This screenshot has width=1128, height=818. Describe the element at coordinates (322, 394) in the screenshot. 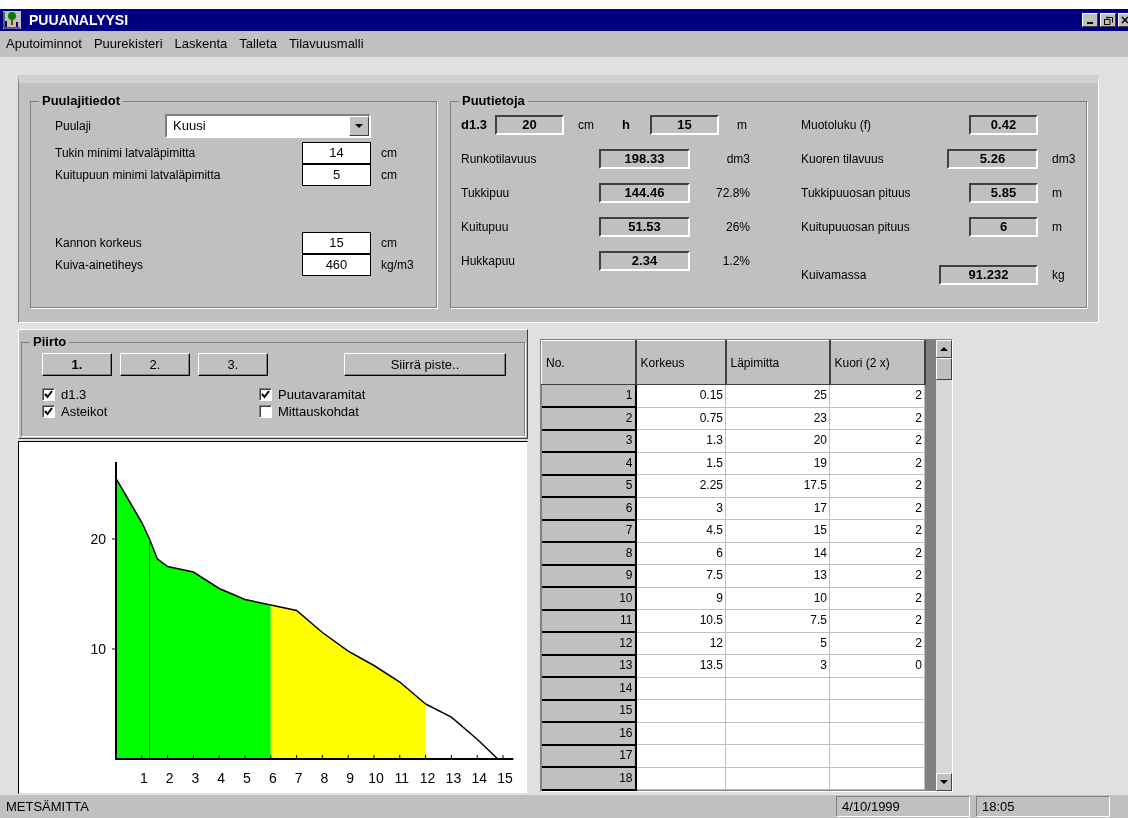

I see `checkbox-label: Puutavaramitat` at that location.